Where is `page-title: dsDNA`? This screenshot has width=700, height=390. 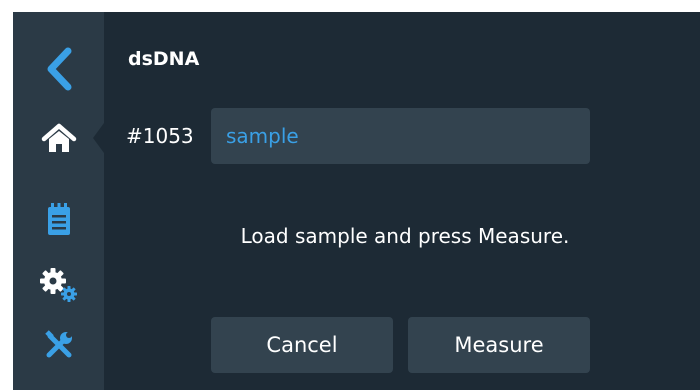 page-title: dsDNA is located at coordinates (164, 59).